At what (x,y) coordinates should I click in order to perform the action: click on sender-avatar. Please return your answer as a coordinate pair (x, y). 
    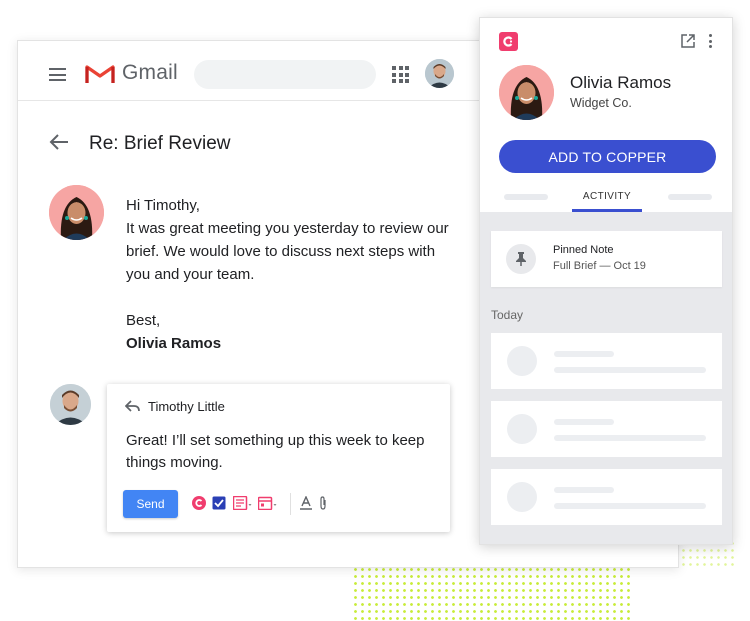
    Looking at the image, I should click on (76, 212).